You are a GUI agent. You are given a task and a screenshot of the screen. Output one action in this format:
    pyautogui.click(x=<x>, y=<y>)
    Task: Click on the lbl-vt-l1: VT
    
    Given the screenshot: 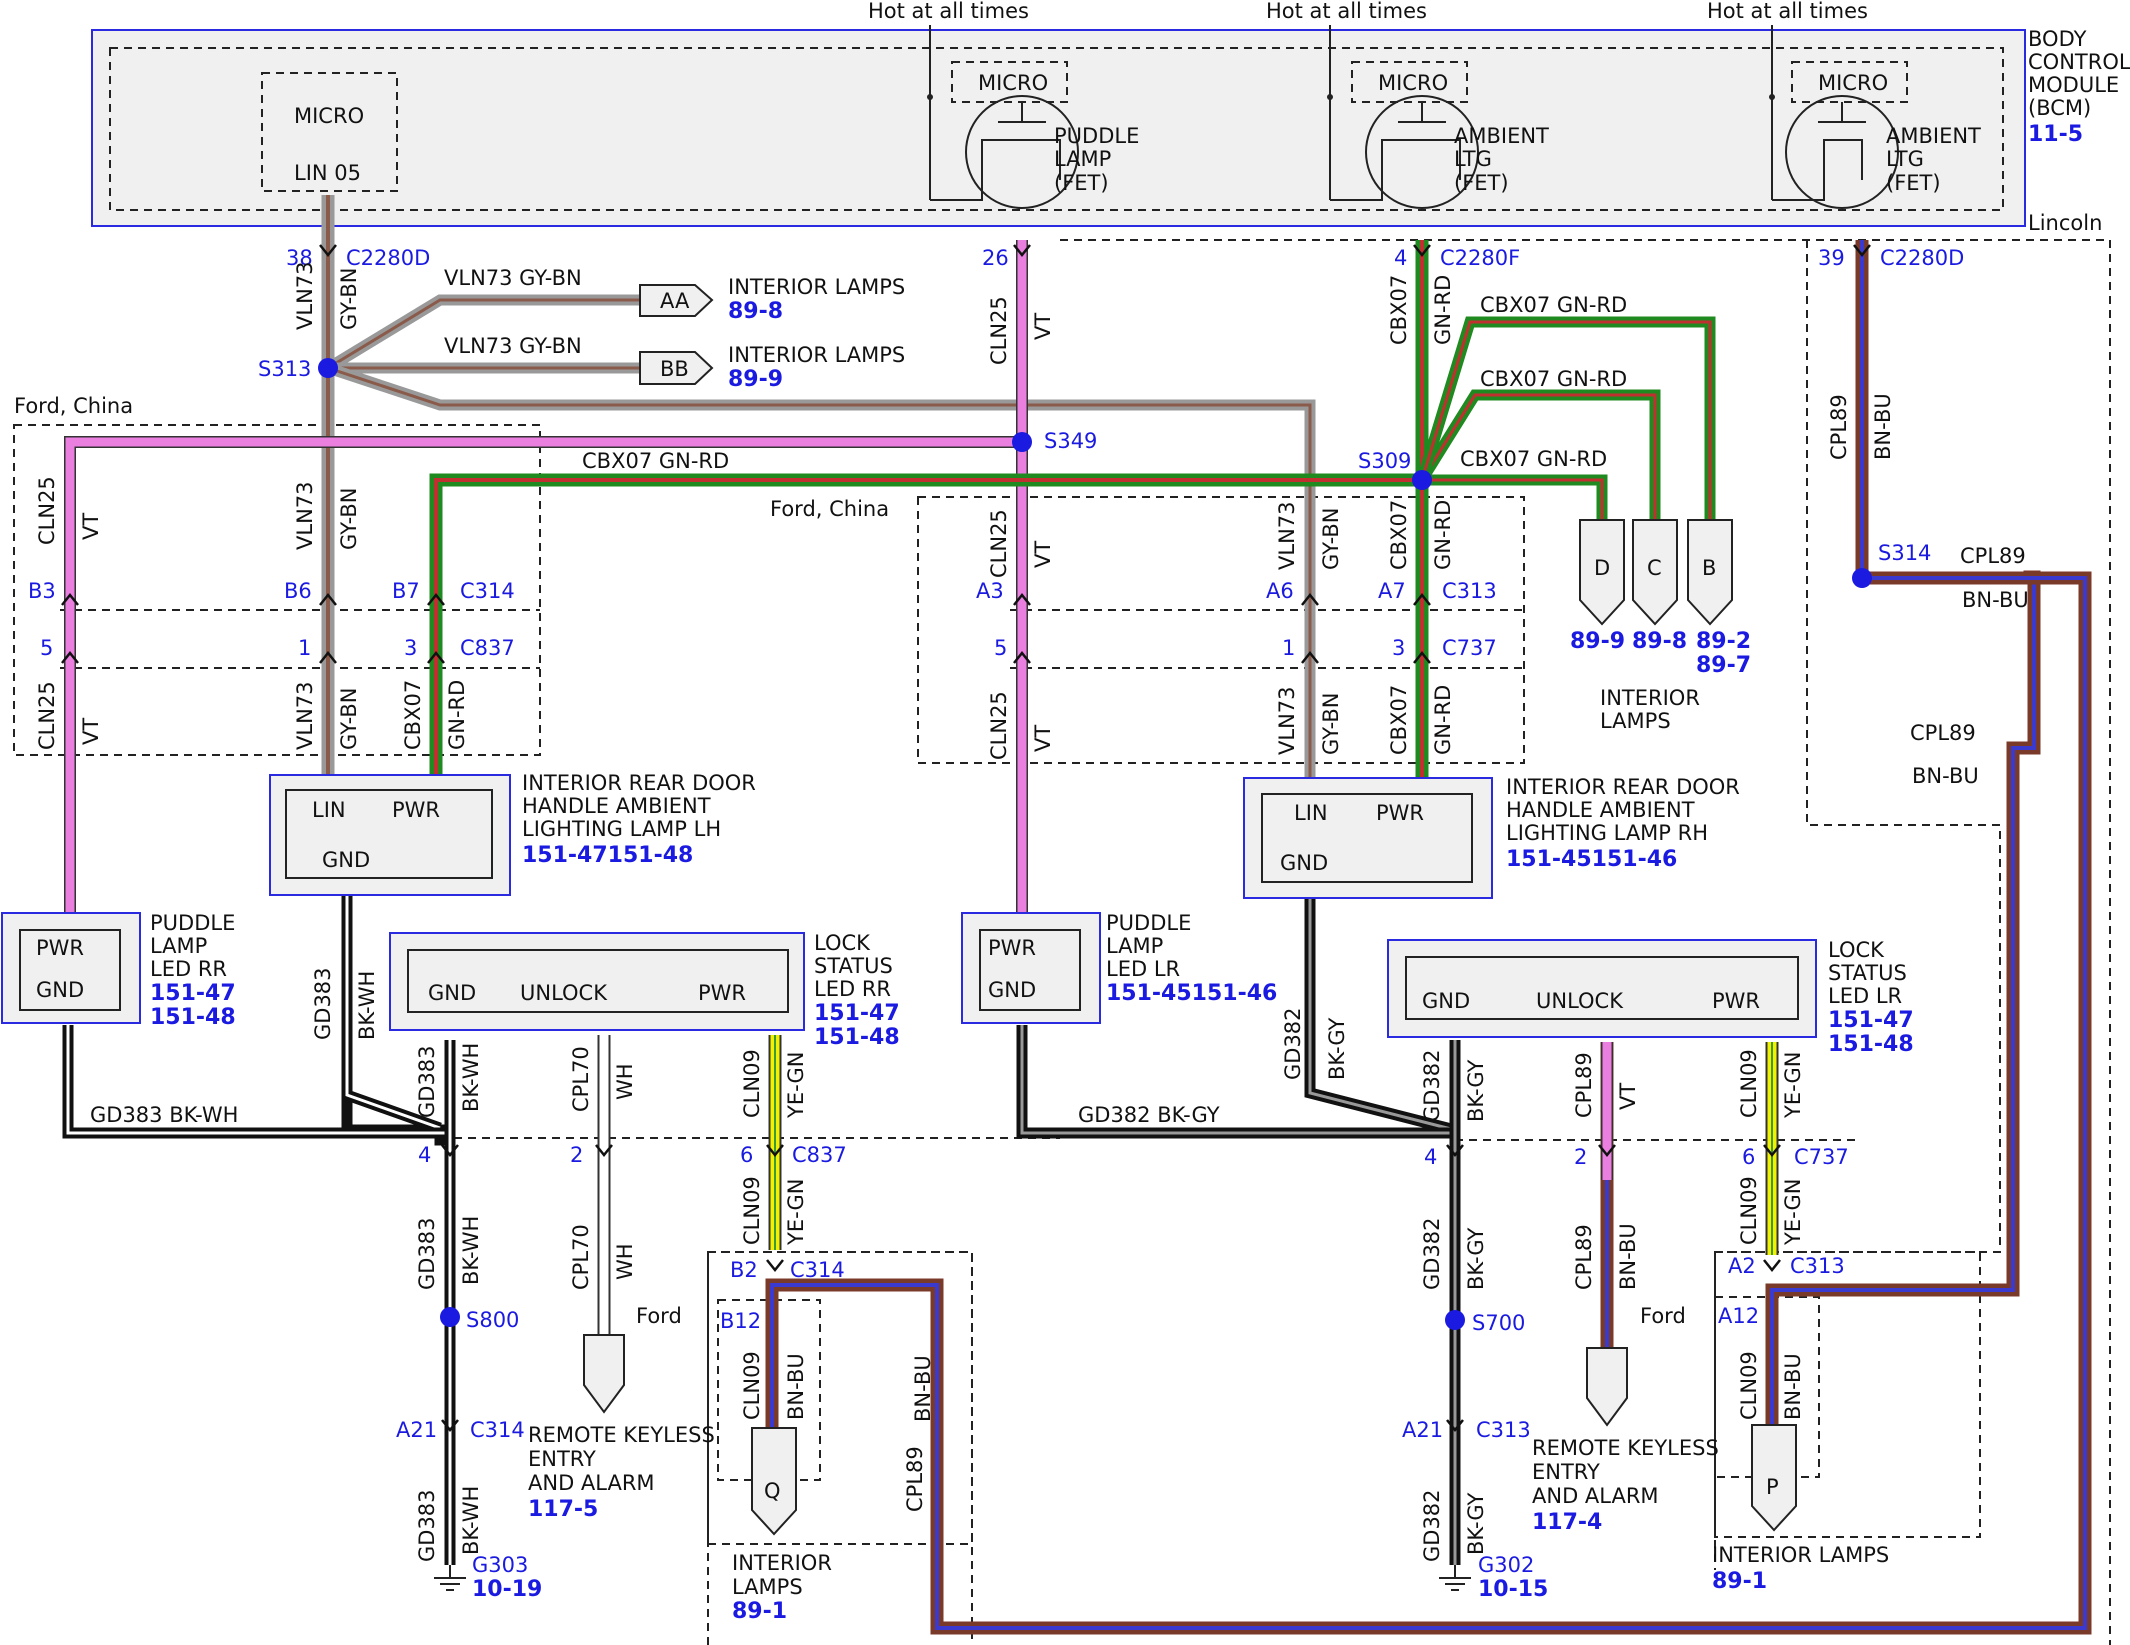 What is the action you would take?
    pyautogui.click(x=91, y=526)
    